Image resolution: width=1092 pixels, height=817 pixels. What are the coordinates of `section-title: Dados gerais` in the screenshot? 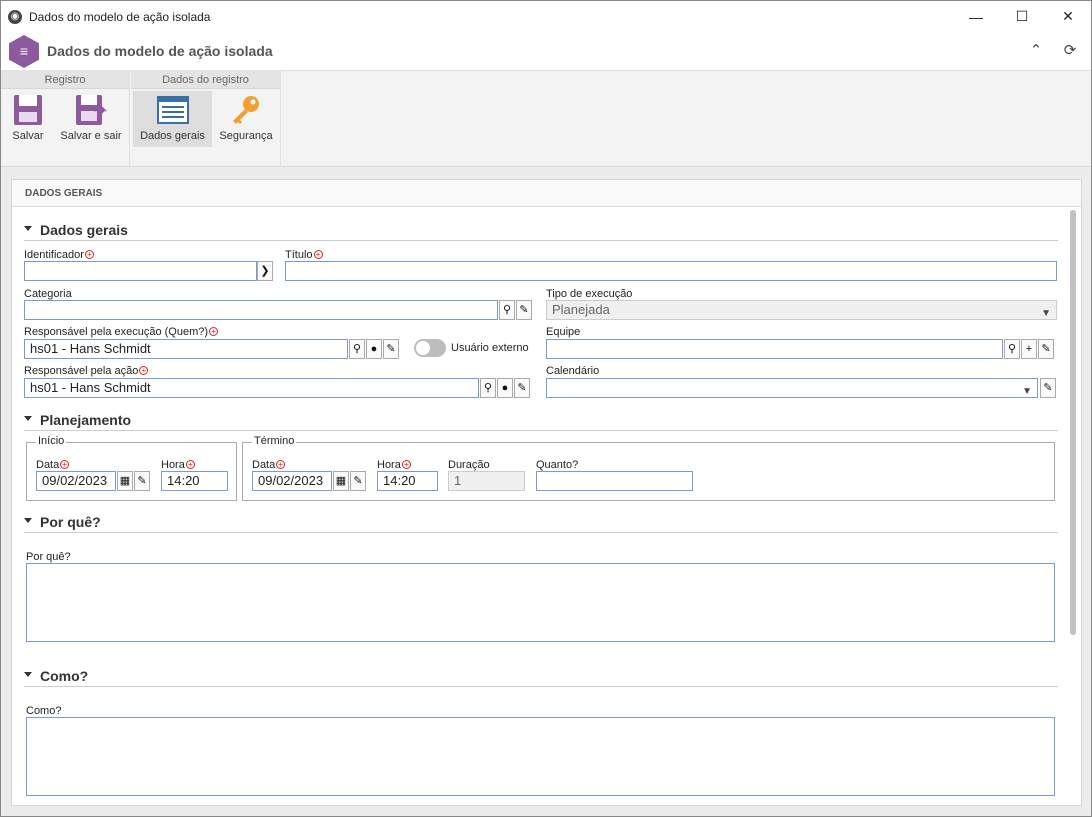 It's located at (84, 230).